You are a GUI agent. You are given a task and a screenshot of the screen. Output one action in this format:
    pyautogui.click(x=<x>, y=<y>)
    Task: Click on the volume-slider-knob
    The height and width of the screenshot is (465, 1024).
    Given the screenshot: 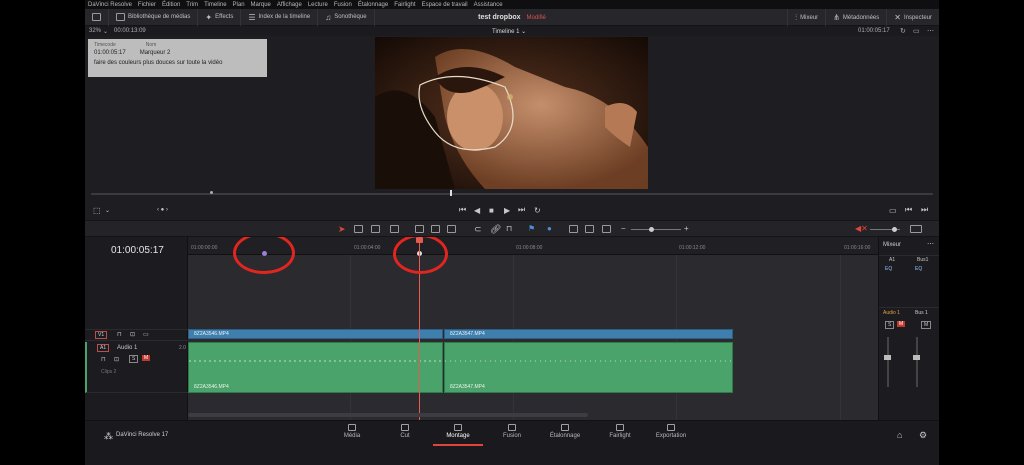 What is the action you would take?
    pyautogui.click(x=894, y=229)
    